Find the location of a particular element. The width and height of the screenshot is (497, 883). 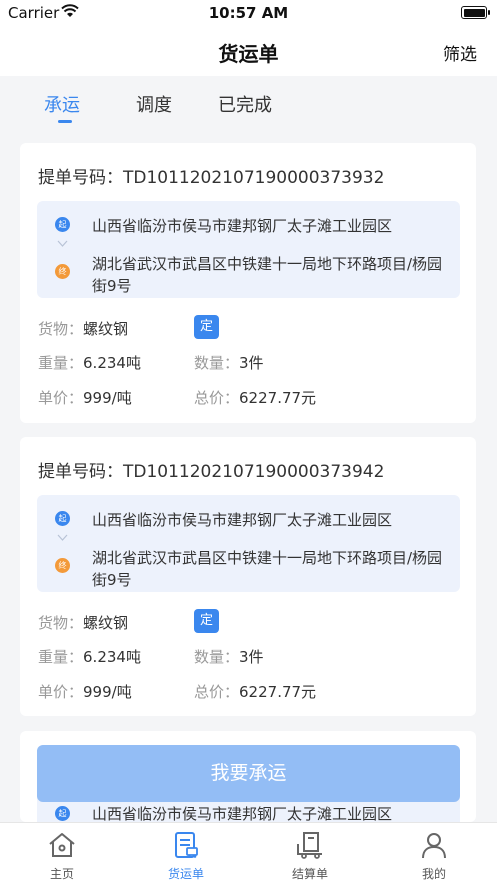

accept-carriage-button: 我要承运 is located at coordinates (248, 773).